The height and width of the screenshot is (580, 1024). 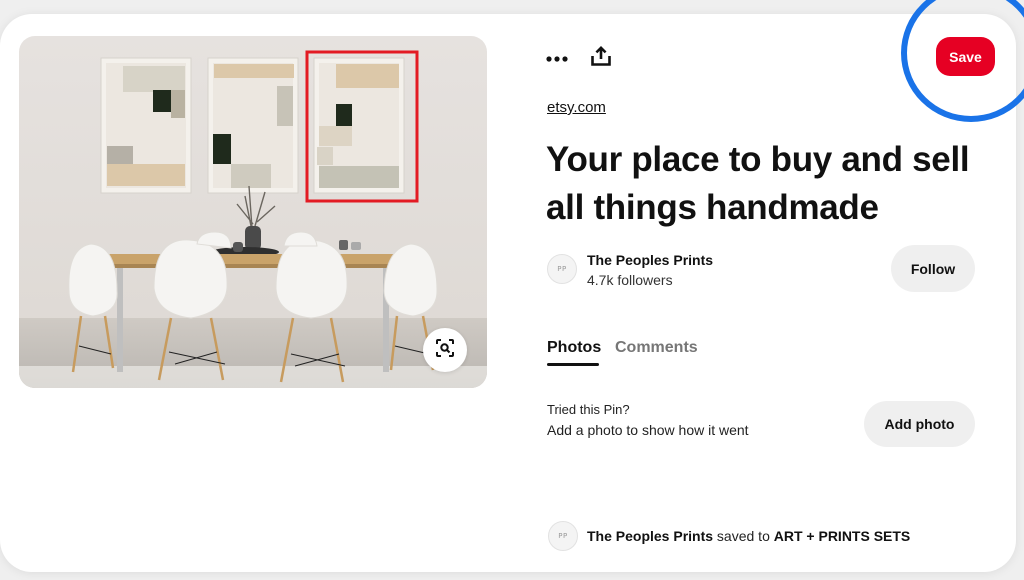 I want to click on art-print-middle, so click(x=253, y=125).